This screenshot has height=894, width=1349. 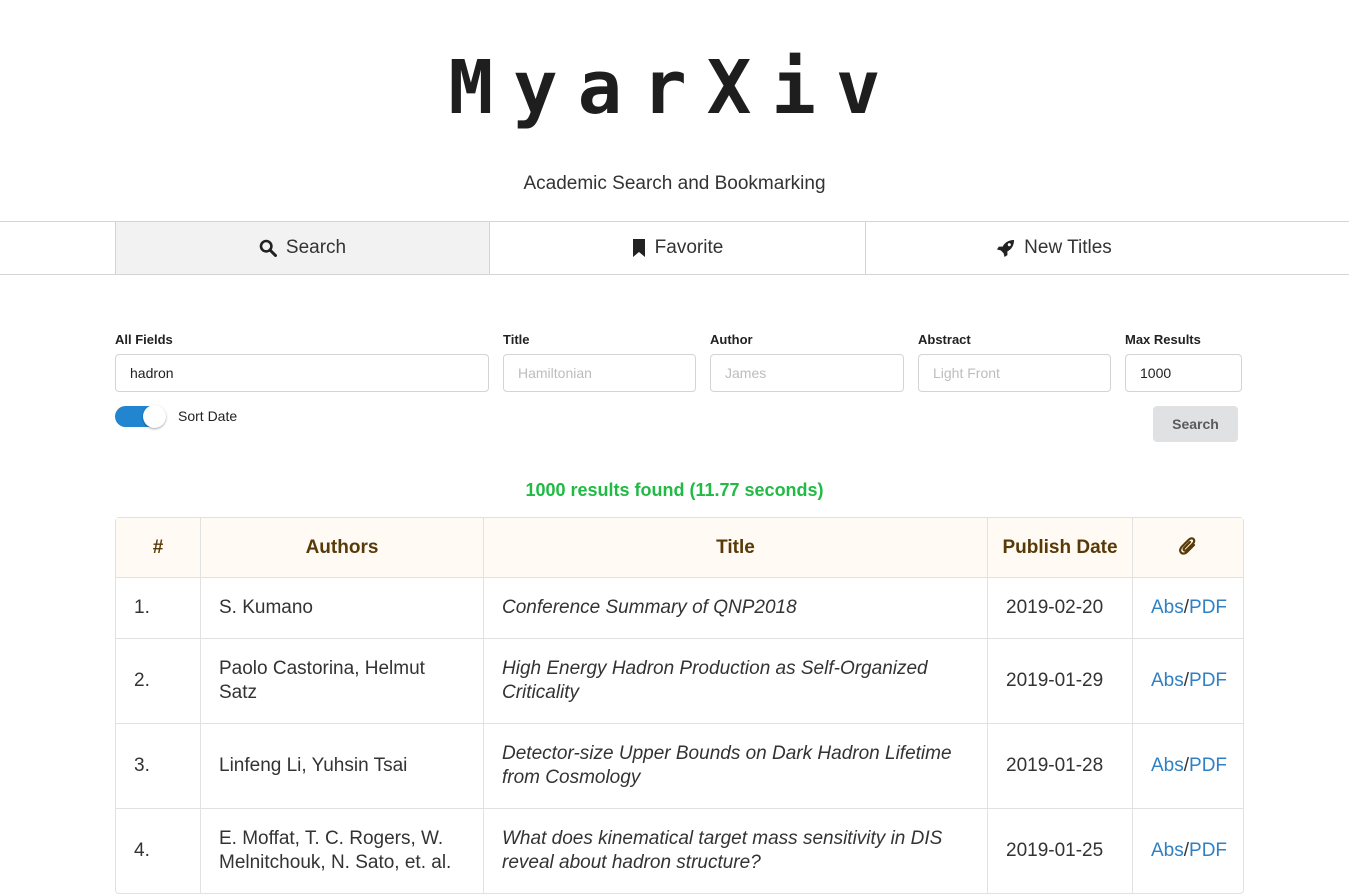 I want to click on title-input, so click(x=599, y=373).